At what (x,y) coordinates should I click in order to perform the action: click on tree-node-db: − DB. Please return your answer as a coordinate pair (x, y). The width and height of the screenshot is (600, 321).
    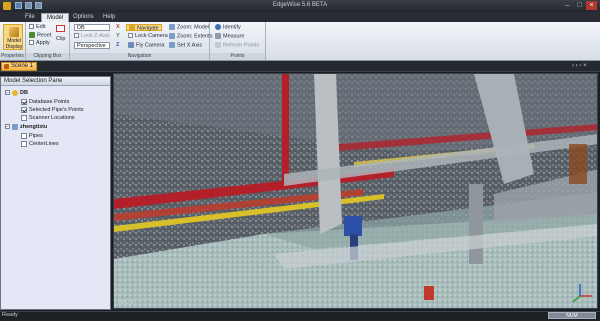
    Looking at the image, I should click on (16, 93).